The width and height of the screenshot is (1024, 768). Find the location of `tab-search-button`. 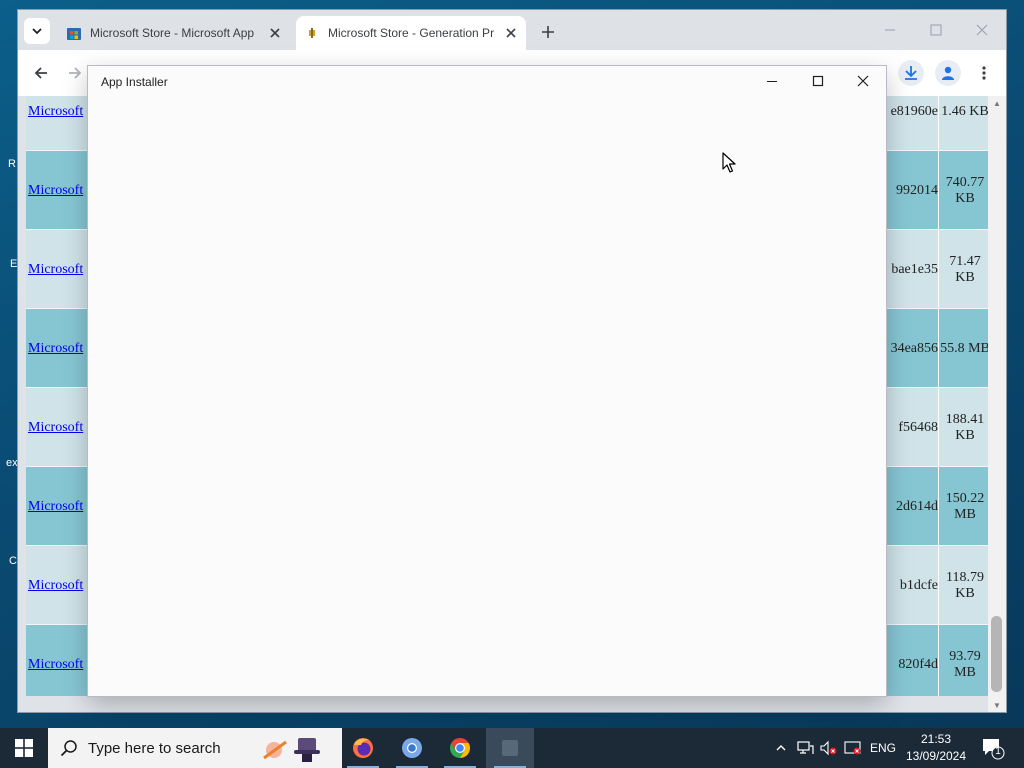

tab-search-button is located at coordinates (37, 31).